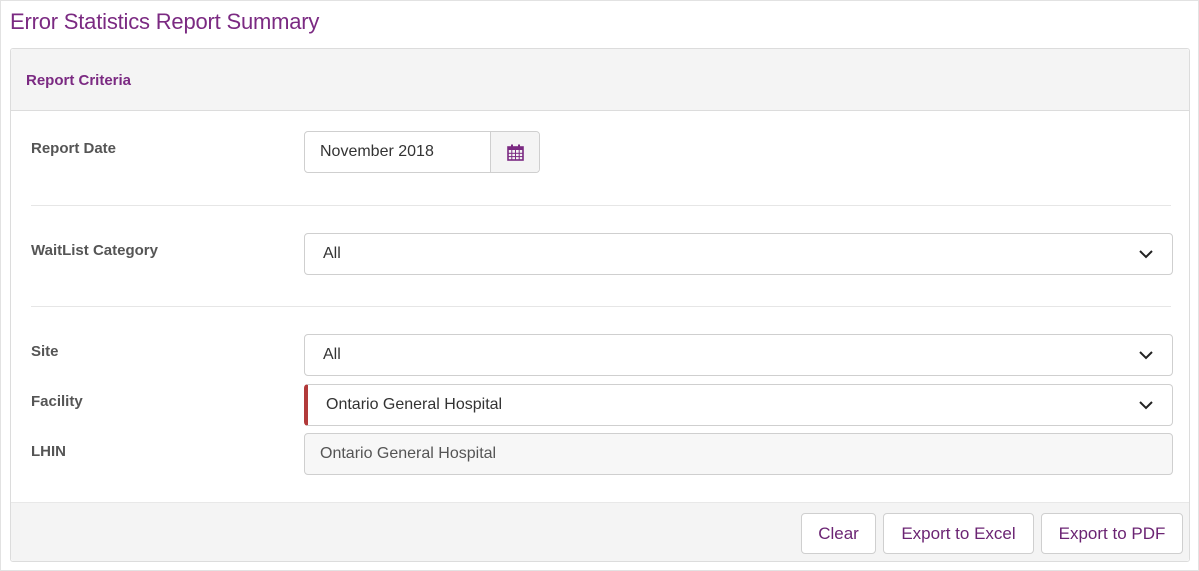 Image resolution: width=1199 pixels, height=571 pixels. What do you see at coordinates (738, 405) in the screenshot?
I see `facility-select: Ontario General Hospital` at bounding box center [738, 405].